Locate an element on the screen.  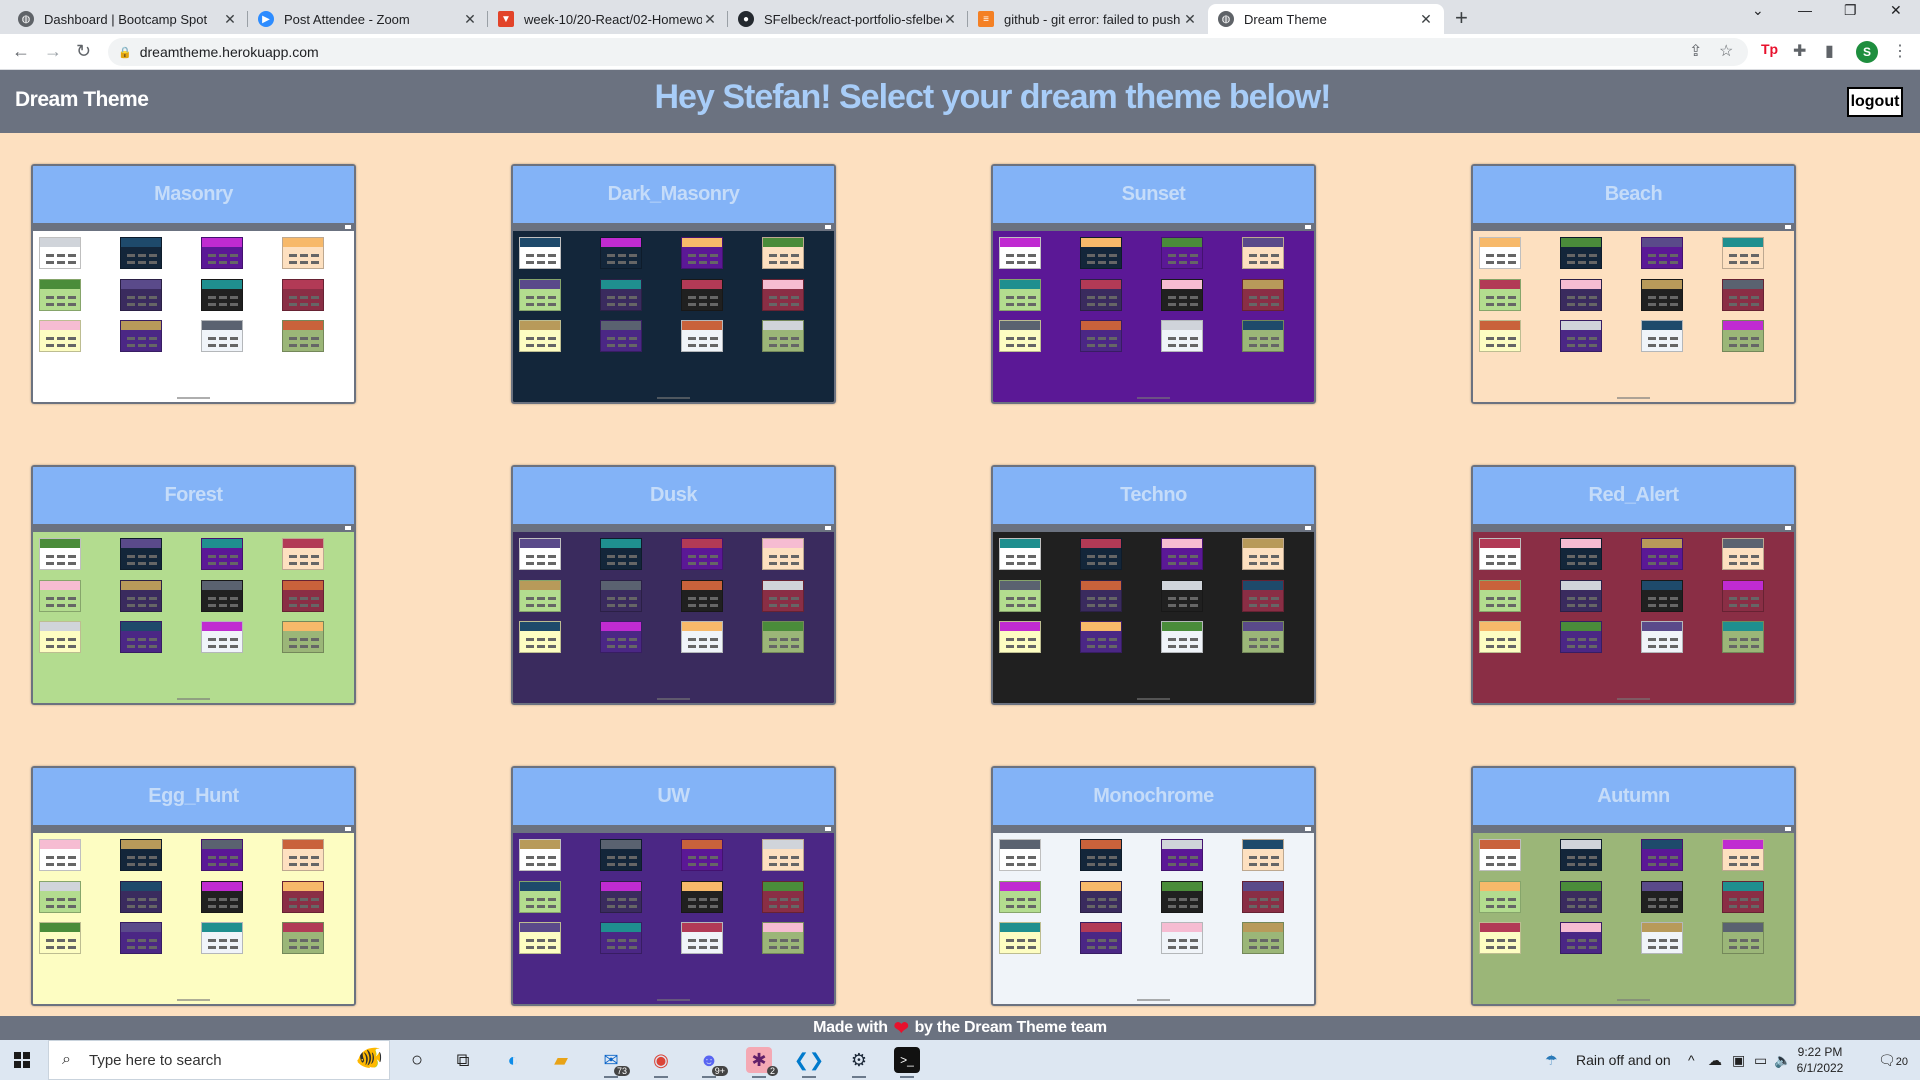
theme-card: Red_Alert is located at coordinates (1633, 585).